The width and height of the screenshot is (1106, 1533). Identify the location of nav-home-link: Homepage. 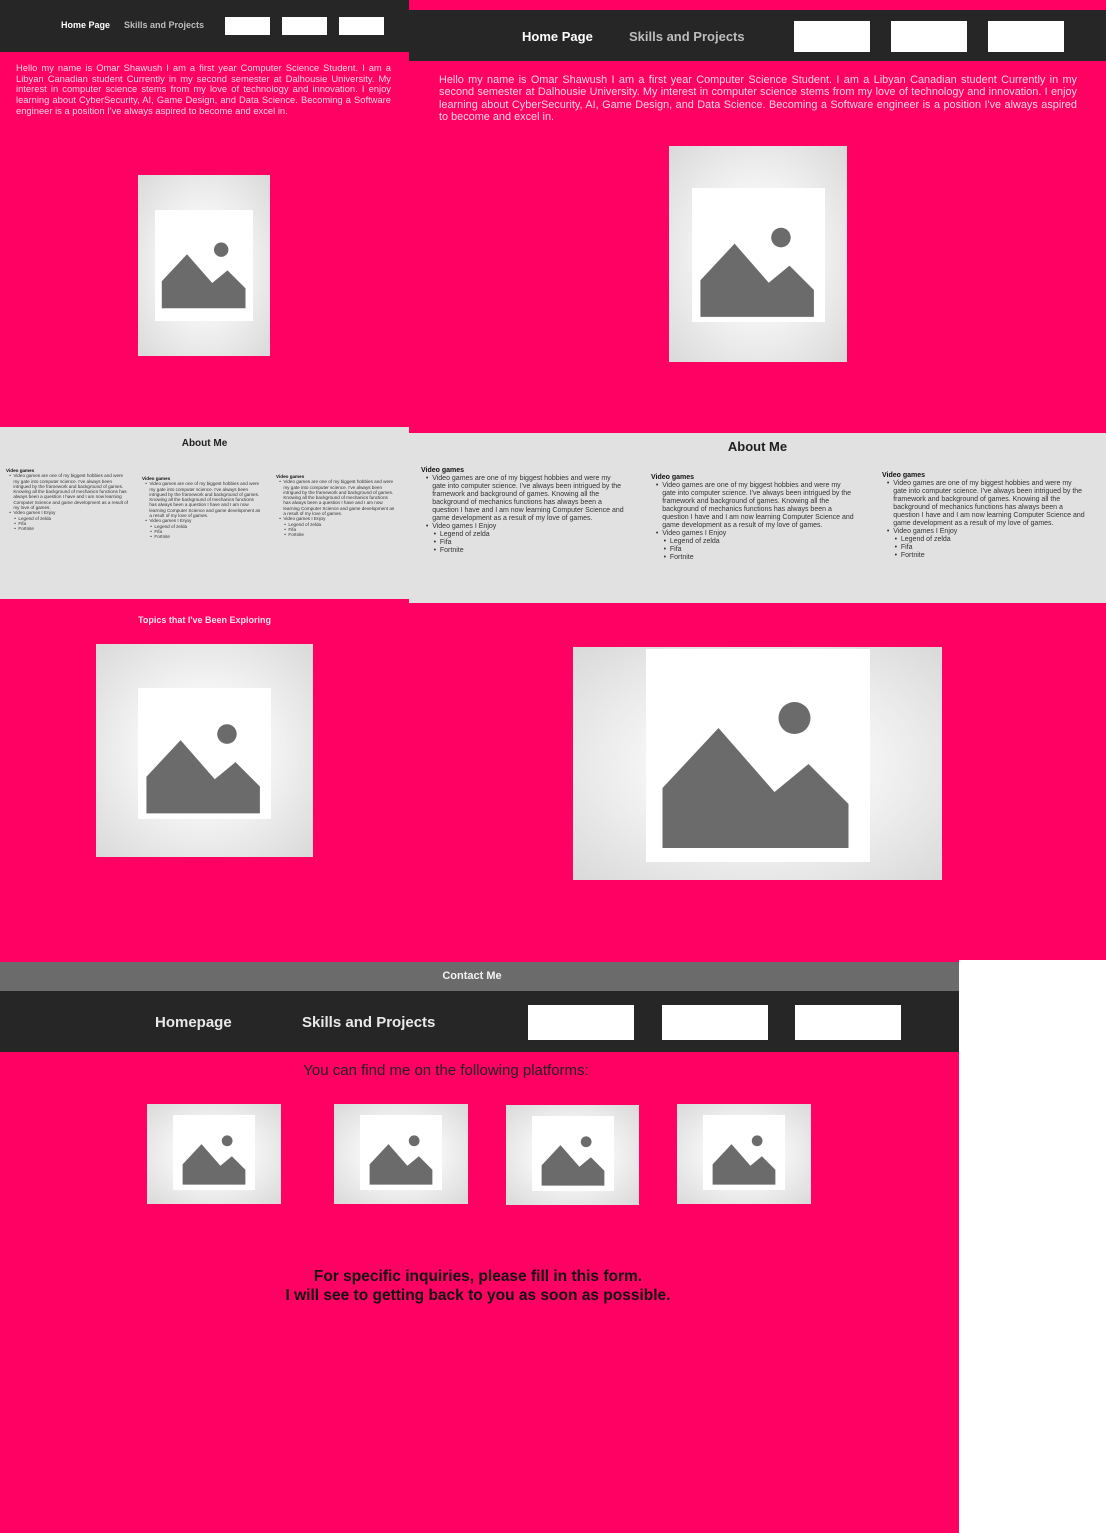
(193, 1022).